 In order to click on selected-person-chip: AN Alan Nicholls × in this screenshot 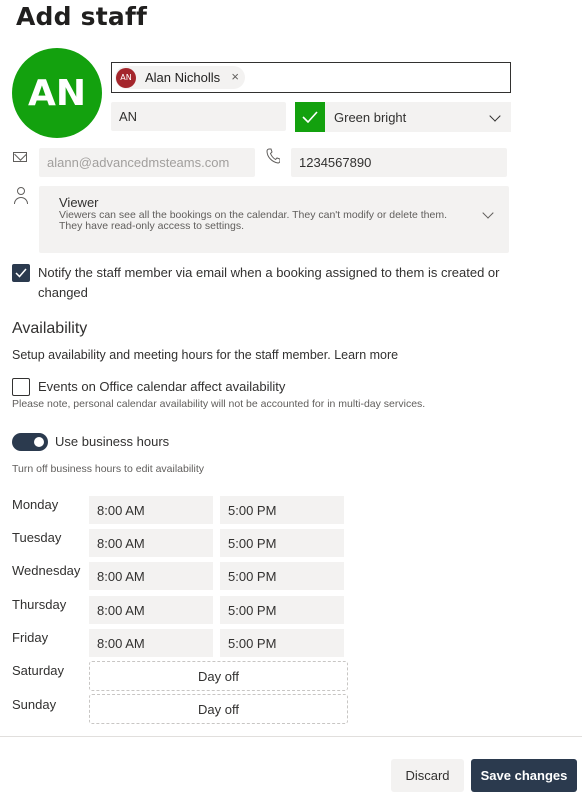, I will do `click(180, 77)`.